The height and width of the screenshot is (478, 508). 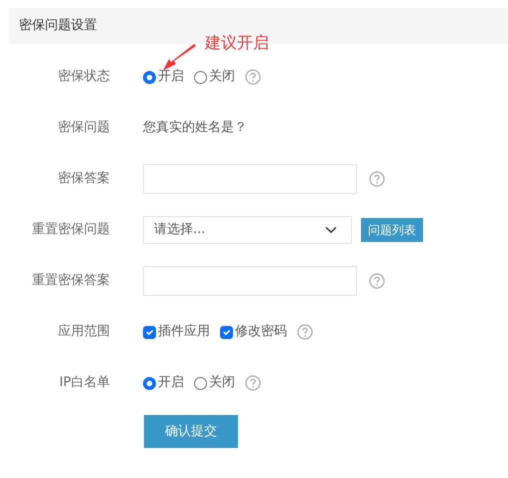 I want to click on field-label: 重置密保答案, so click(x=70, y=281).